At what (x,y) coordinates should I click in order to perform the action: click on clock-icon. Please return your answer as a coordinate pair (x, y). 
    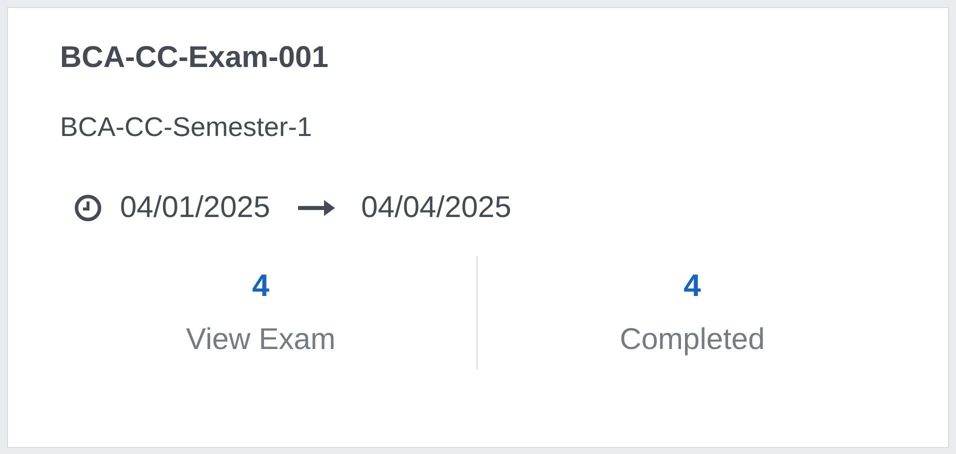
    Looking at the image, I should click on (88, 208).